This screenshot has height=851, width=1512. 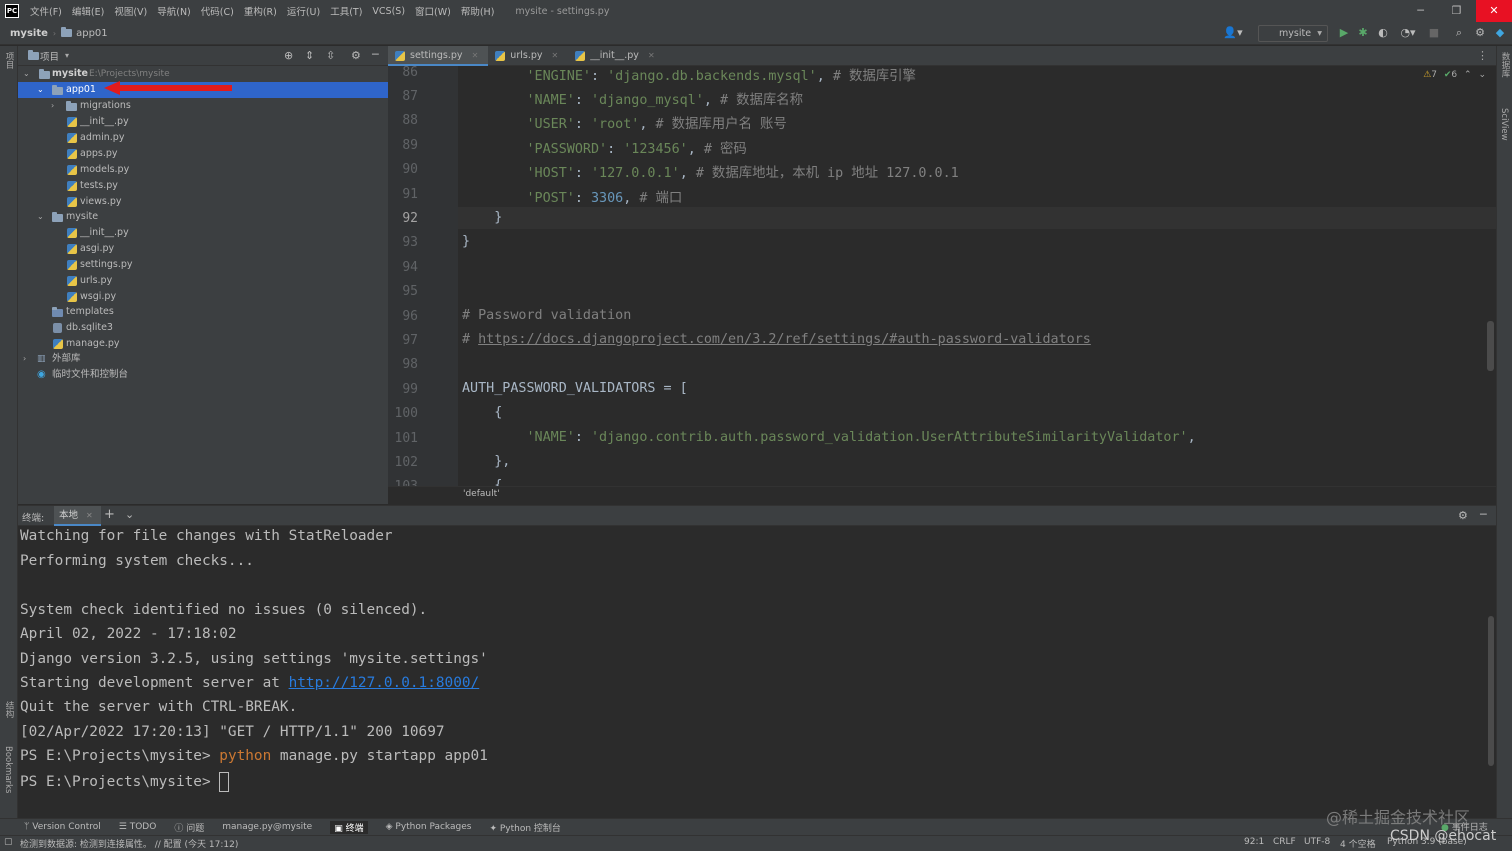 I want to click on breadcrumb-project: mysite, so click(x=29, y=33).